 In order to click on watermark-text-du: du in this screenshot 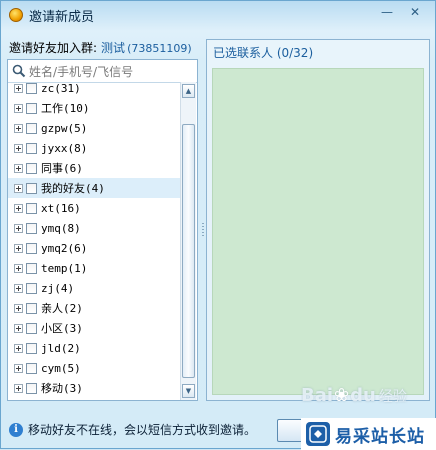, I will do `click(363, 395)`.